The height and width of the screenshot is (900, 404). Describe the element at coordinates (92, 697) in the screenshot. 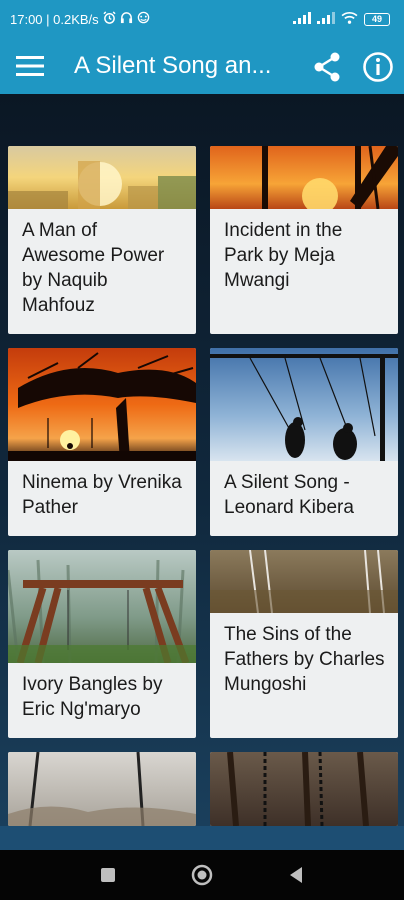

I see `story-title: Ivory Bangles by Eric Ng'maryo` at that location.